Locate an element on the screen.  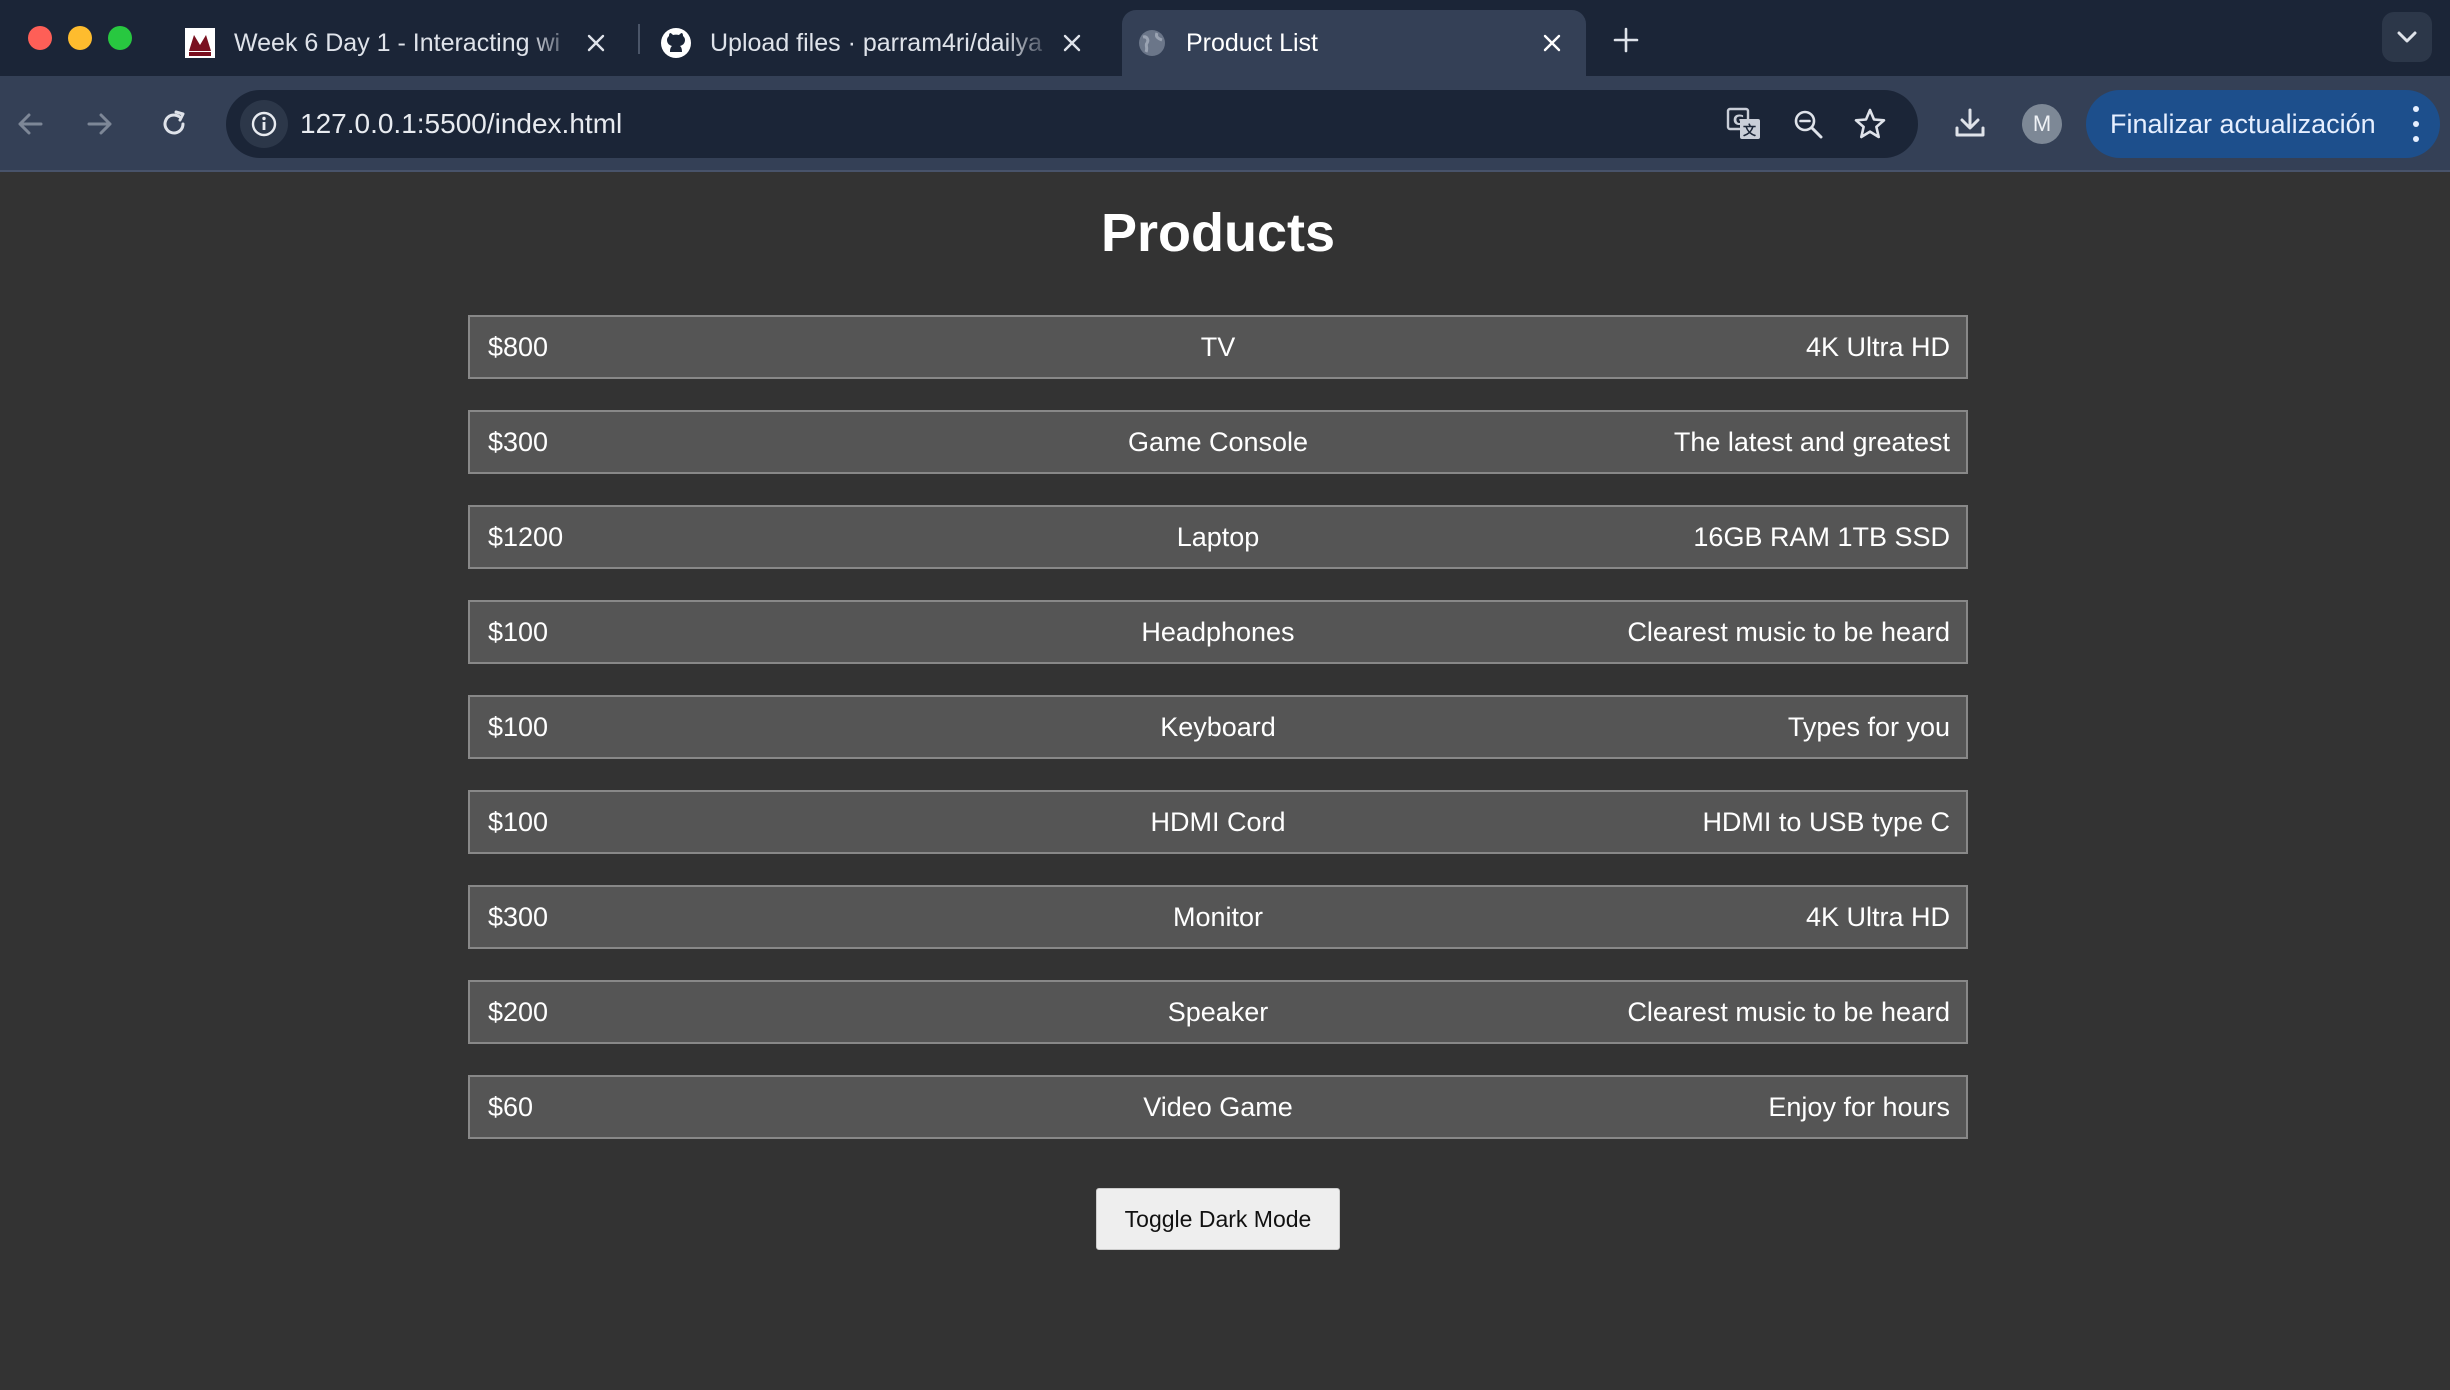
globe-icon is located at coordinates (1152, 43).